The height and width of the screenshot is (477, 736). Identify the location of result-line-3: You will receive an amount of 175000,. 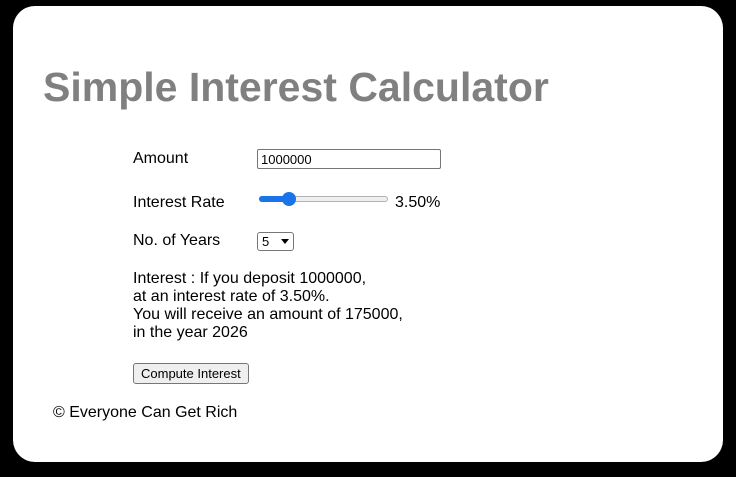
(268, 314).